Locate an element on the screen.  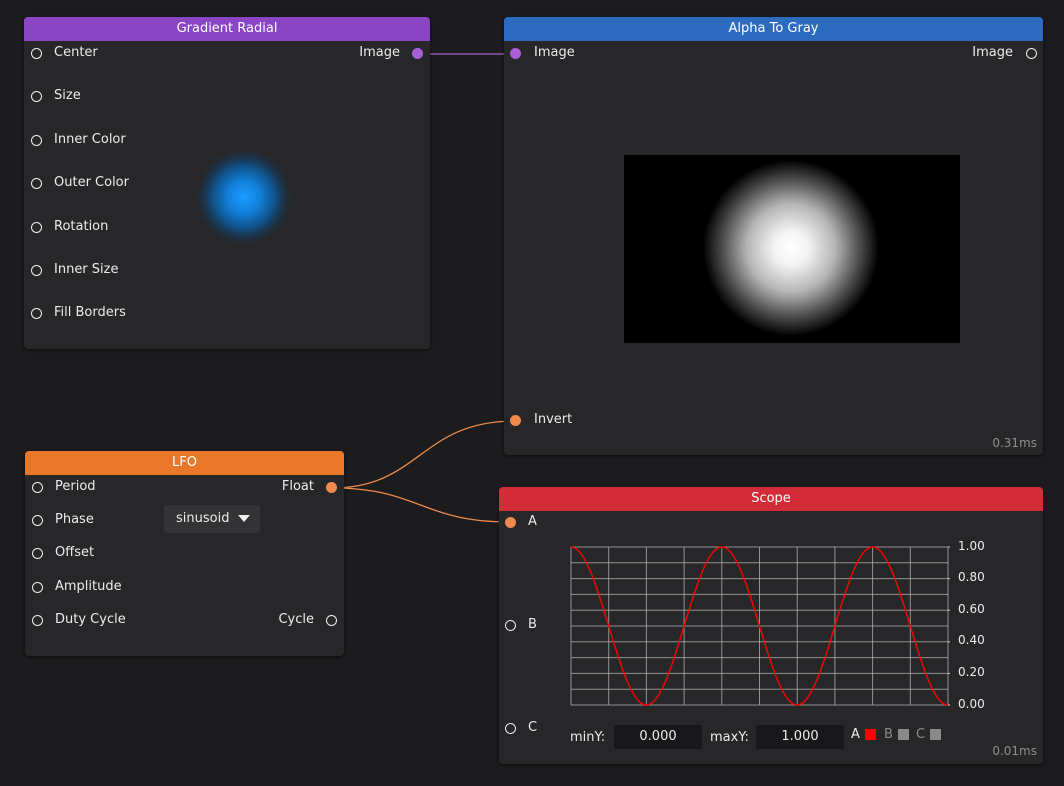
duty-cycle-input-label: Duty Cycle is located at coordinates (90, 619).